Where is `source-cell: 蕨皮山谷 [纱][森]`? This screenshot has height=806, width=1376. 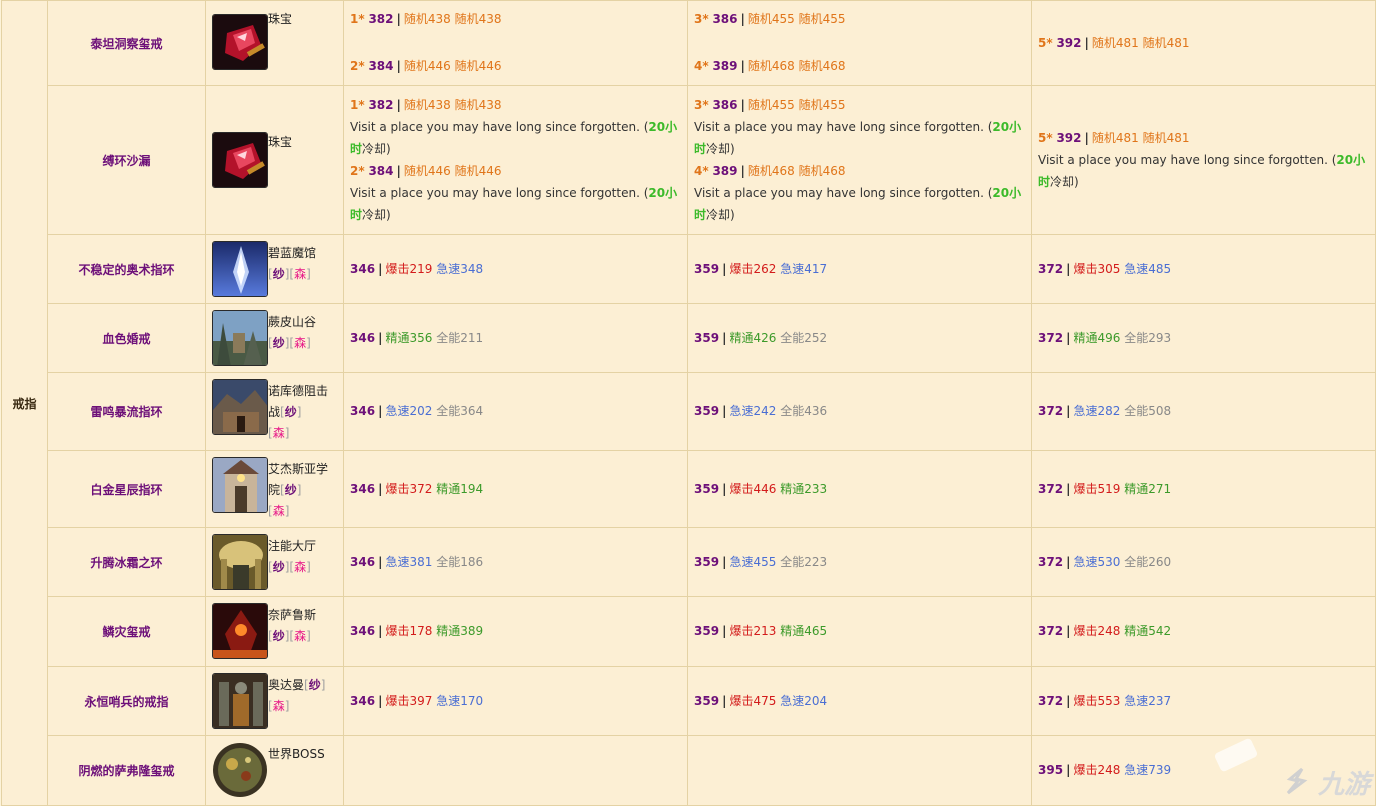 source-cell: 蕨皮山谷 [纱][森] is located at coordinates (274, 338).